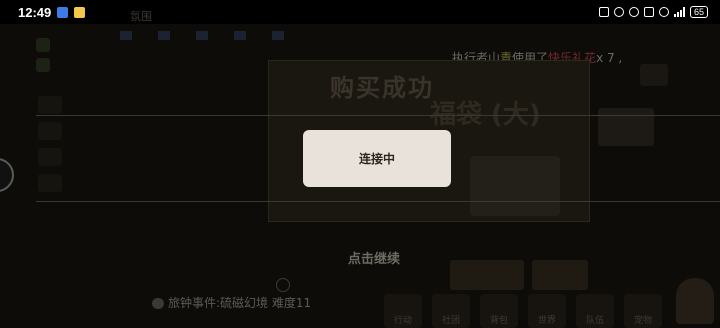 The width and height of the screenshot is (720, 328). I want to click on nfc-icon, so click(603, 12).